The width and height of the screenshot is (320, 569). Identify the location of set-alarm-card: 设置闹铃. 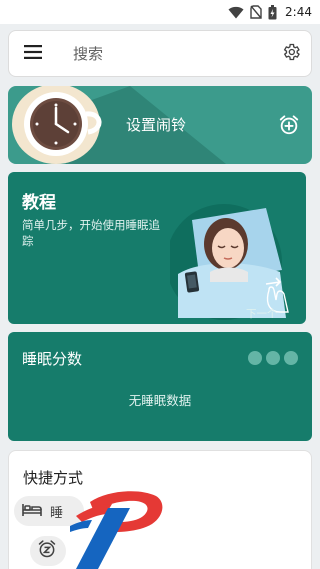
(160, 125).